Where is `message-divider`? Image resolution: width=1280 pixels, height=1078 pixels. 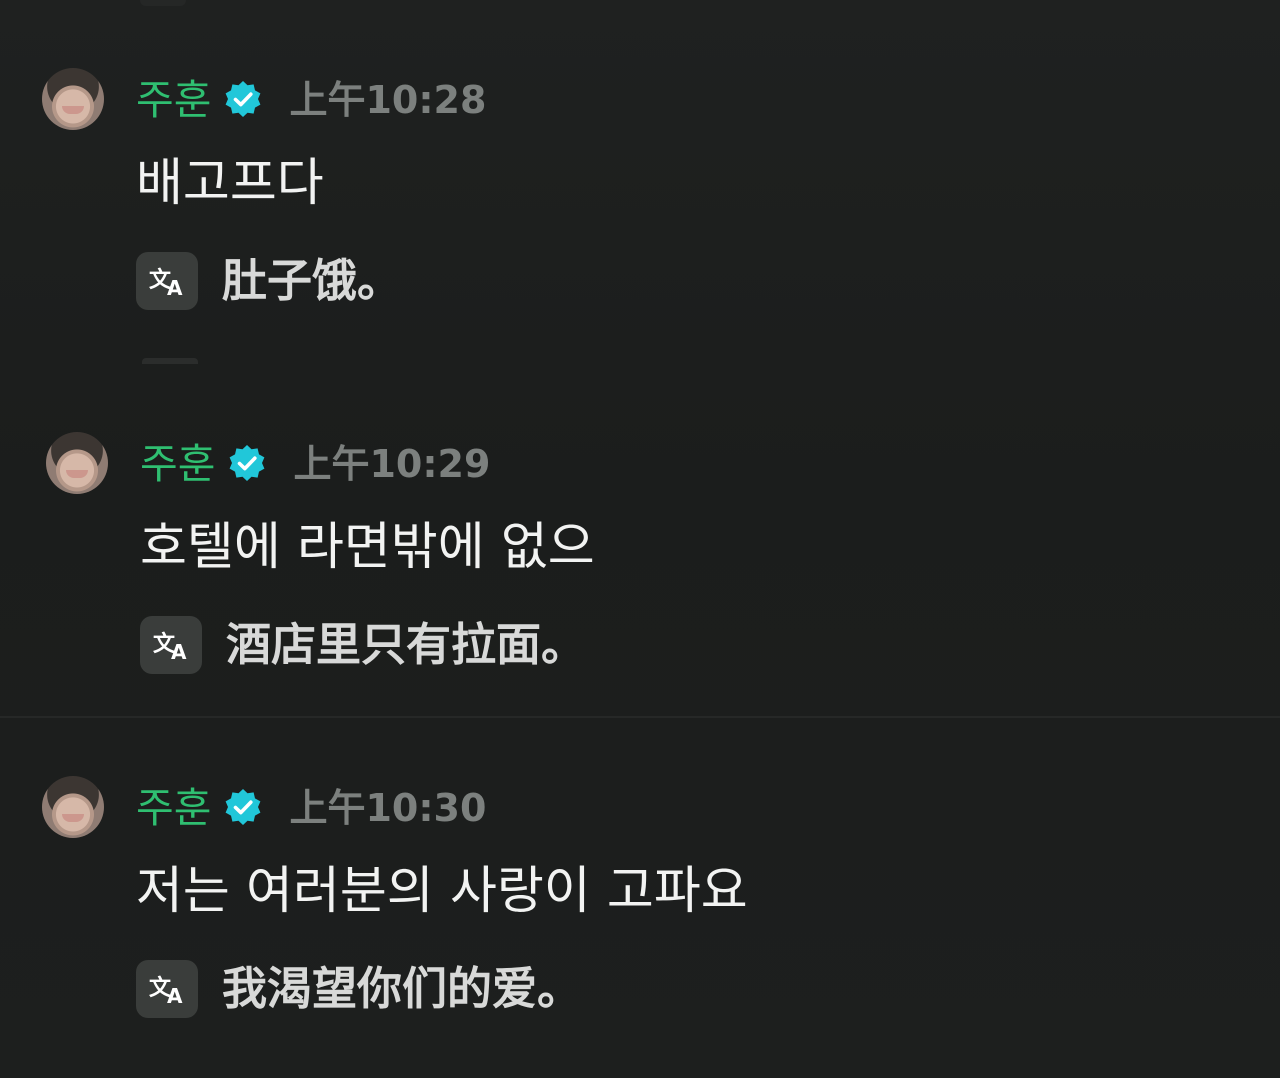
message-divider is located at coordinates (640, 717).